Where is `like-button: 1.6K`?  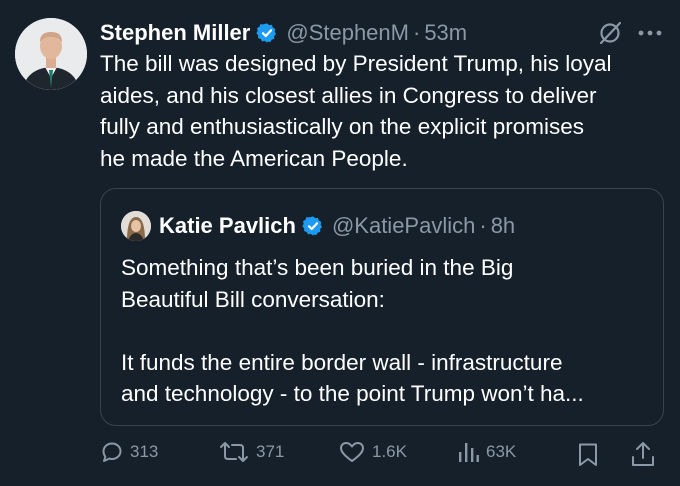 like-button: 1.6K is located at coordinates (372, 452).